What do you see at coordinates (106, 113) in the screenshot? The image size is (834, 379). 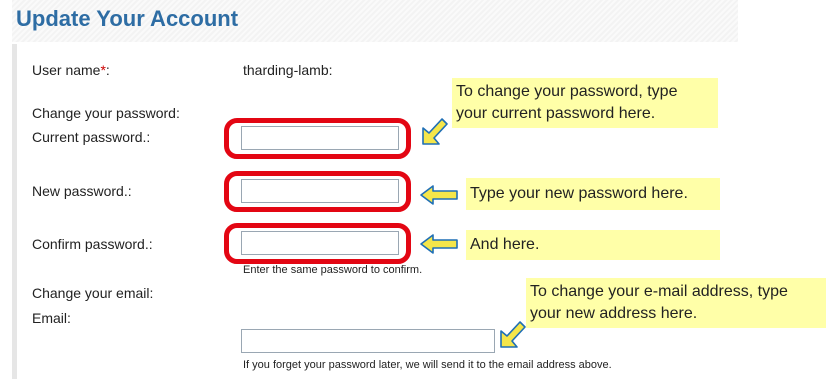 I see `password-section-label: Change your password:` at bounding box center [106, 113].